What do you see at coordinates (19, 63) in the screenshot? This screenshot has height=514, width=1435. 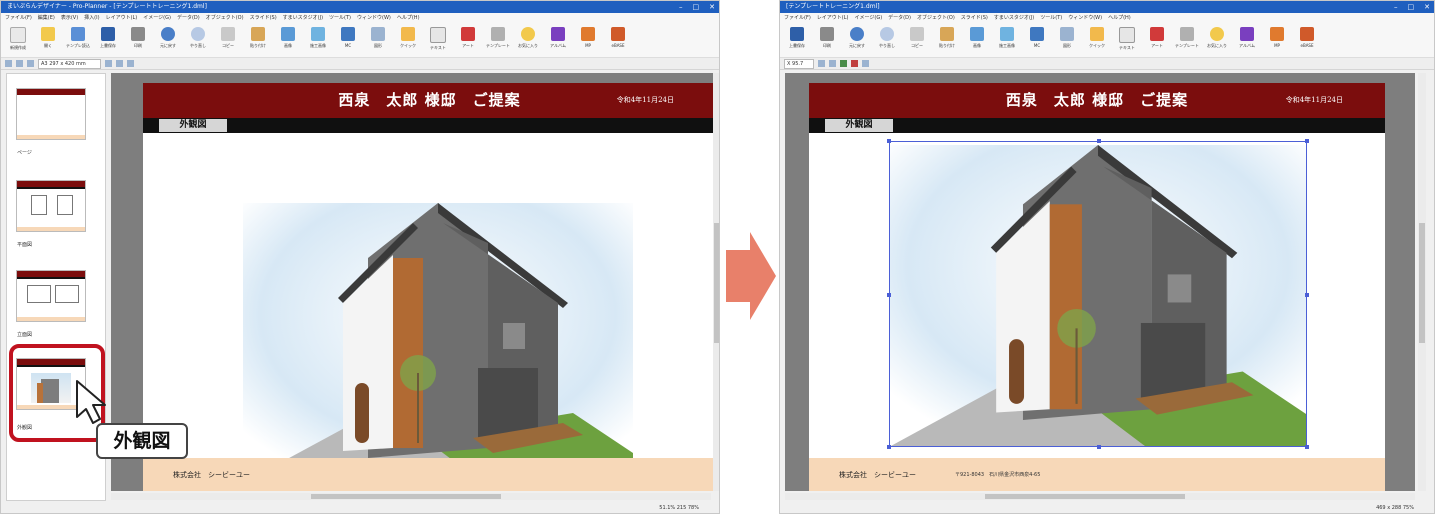 I see `zoom-in-icon` at bounding box center [19, 63].